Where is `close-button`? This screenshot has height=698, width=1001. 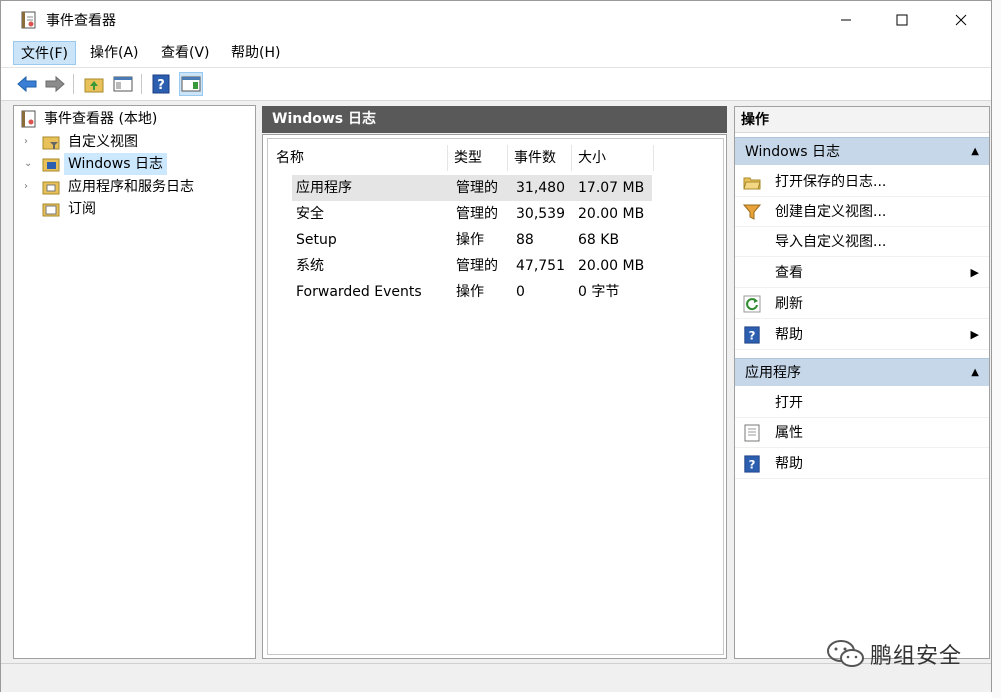 close-button is located at coordinates (961, 20).